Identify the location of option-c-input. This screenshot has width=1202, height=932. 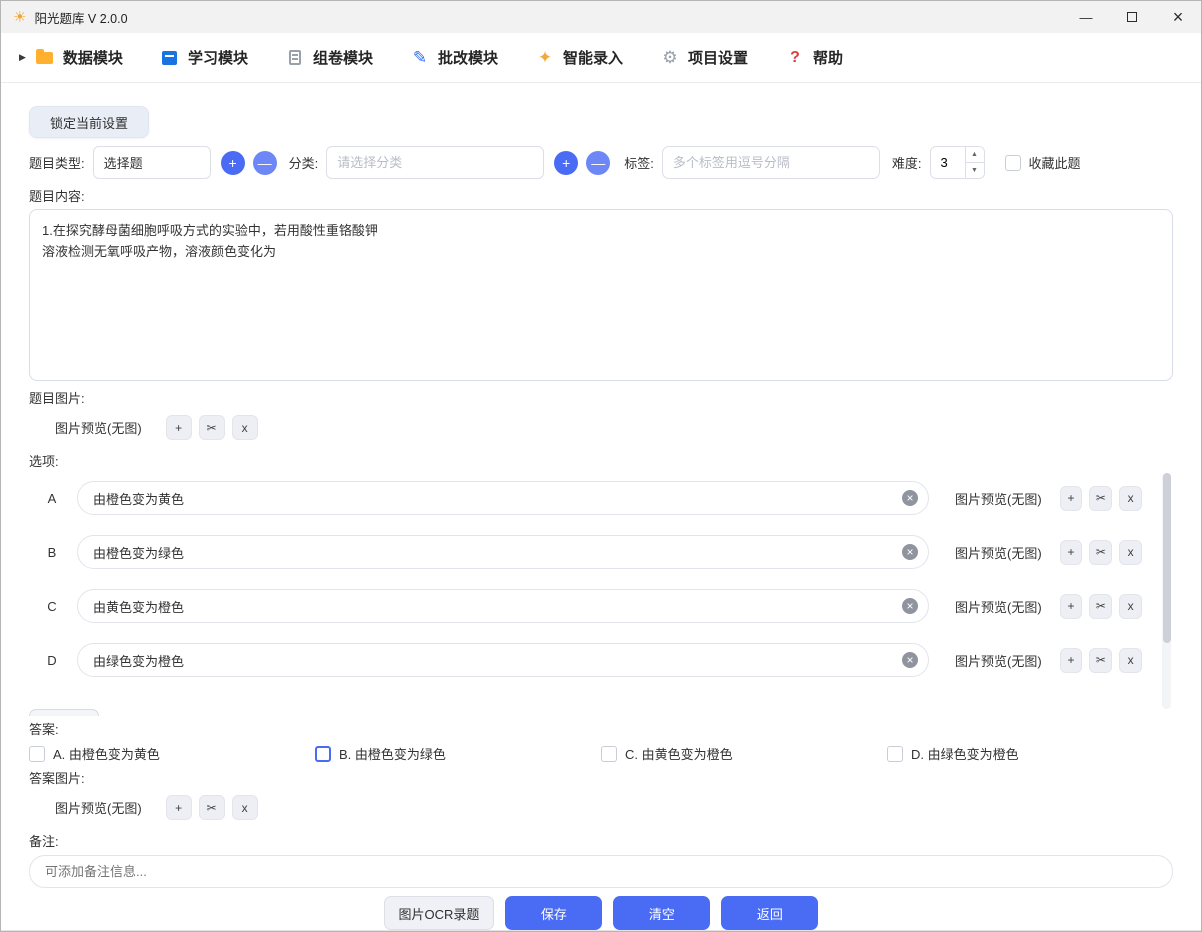
(503, 606).